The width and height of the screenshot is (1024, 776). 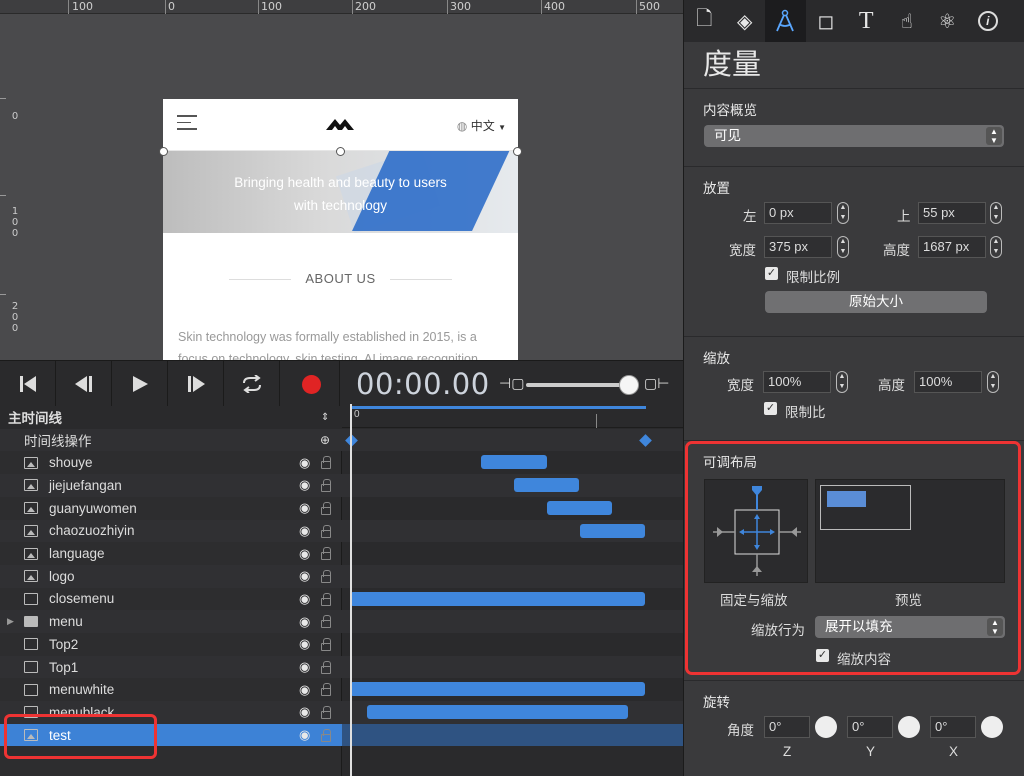 What do you see at coordinates (842, 382) in the screenshot?
I see `scale-width-stepper: ▲ ▼` at bounding box center [842, 382].